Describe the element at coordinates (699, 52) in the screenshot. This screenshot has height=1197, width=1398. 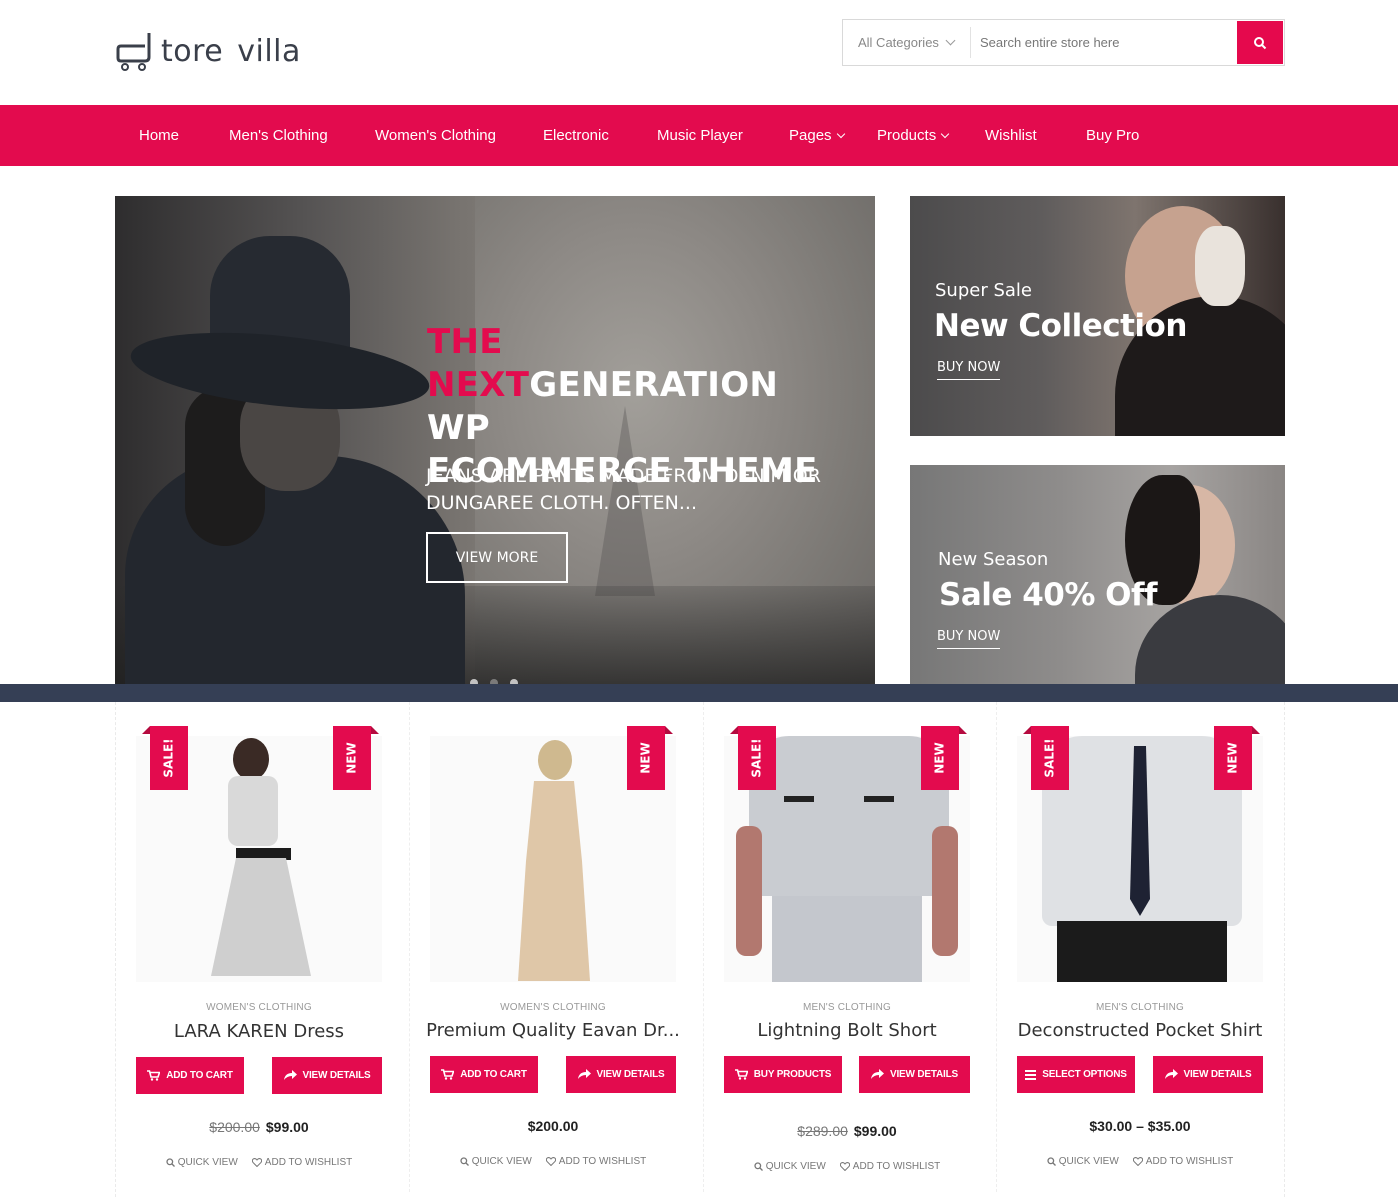
I see `site-header: tore villa All Categories` at that location.